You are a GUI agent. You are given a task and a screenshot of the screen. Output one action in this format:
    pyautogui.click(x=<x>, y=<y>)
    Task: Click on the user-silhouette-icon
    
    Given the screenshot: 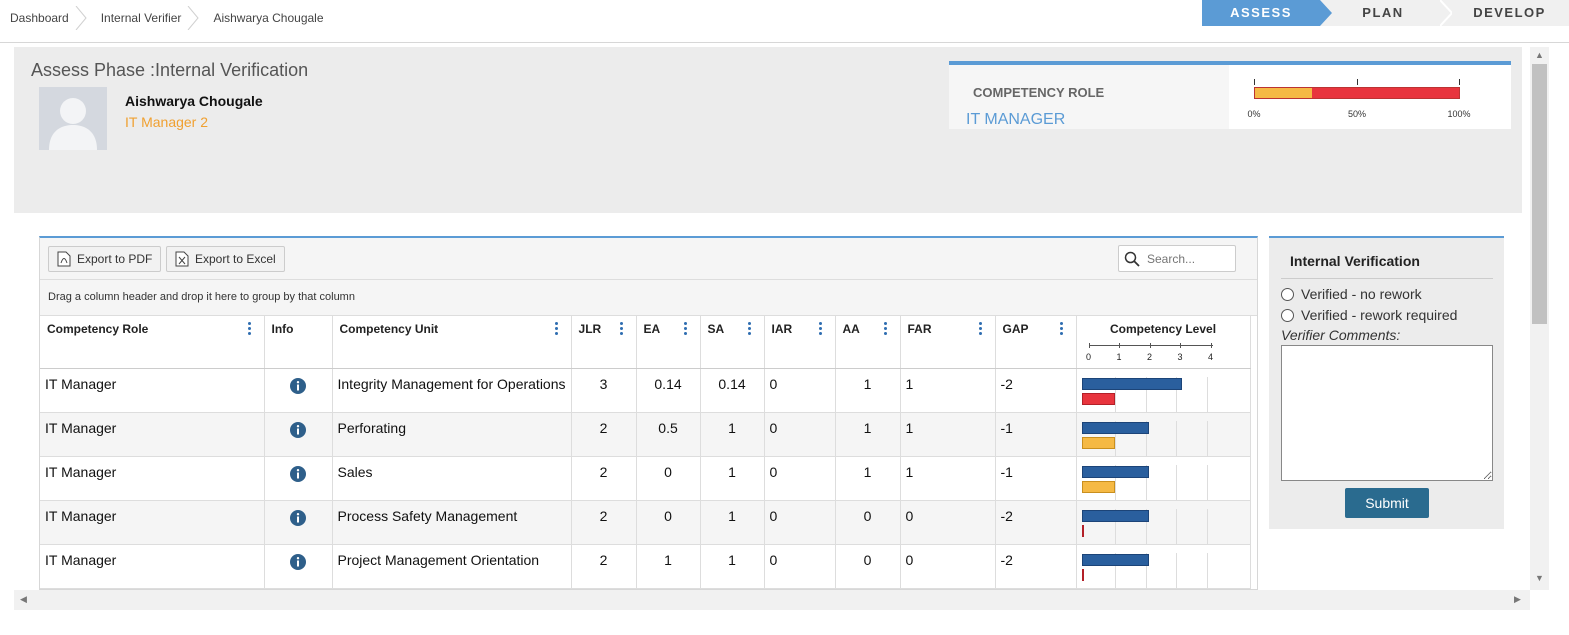 What is the action you would take?
    pyautogui.click(x=73, y=124)
    